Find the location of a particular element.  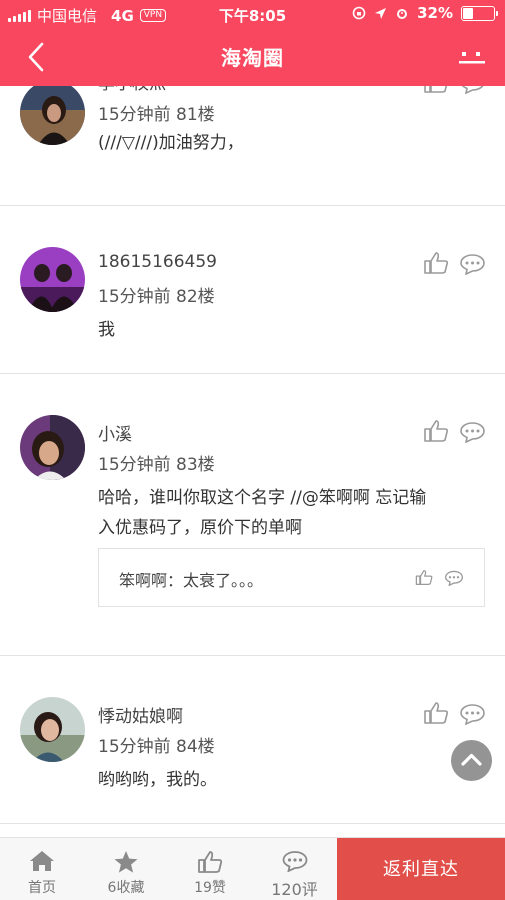

tab-label: 6收藏 is located at coordinates (126, 888).